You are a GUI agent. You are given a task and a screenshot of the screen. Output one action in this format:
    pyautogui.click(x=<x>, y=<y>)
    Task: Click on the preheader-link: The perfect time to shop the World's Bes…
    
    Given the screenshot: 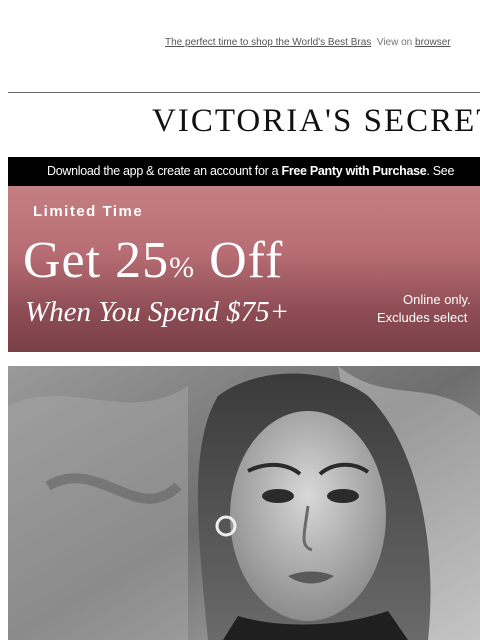 What is the action you would take?
    pyautogui.click(x=268, y=42)
    